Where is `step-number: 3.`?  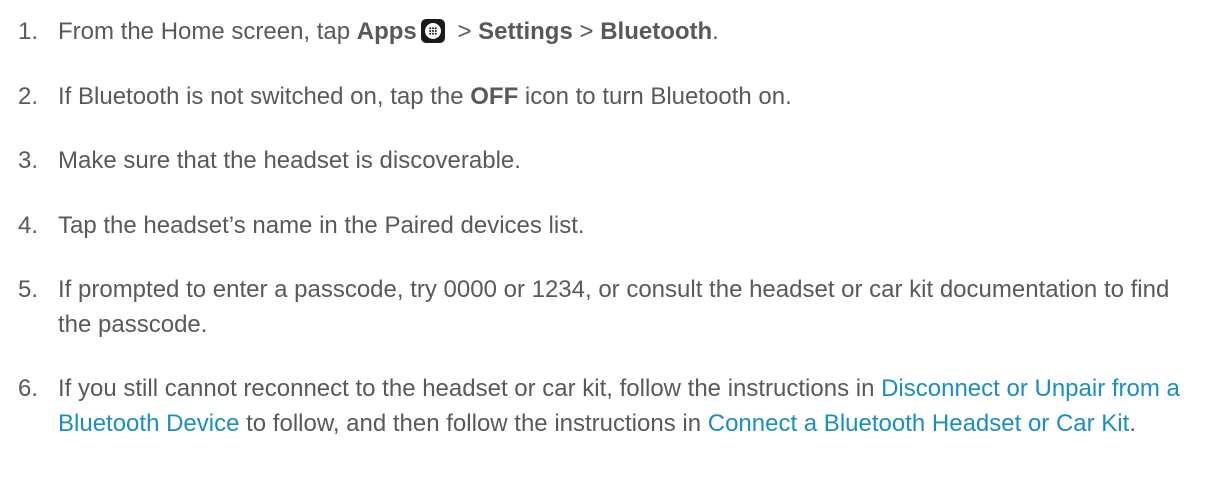 step-number: 3. is located at coordinates (28, 160).